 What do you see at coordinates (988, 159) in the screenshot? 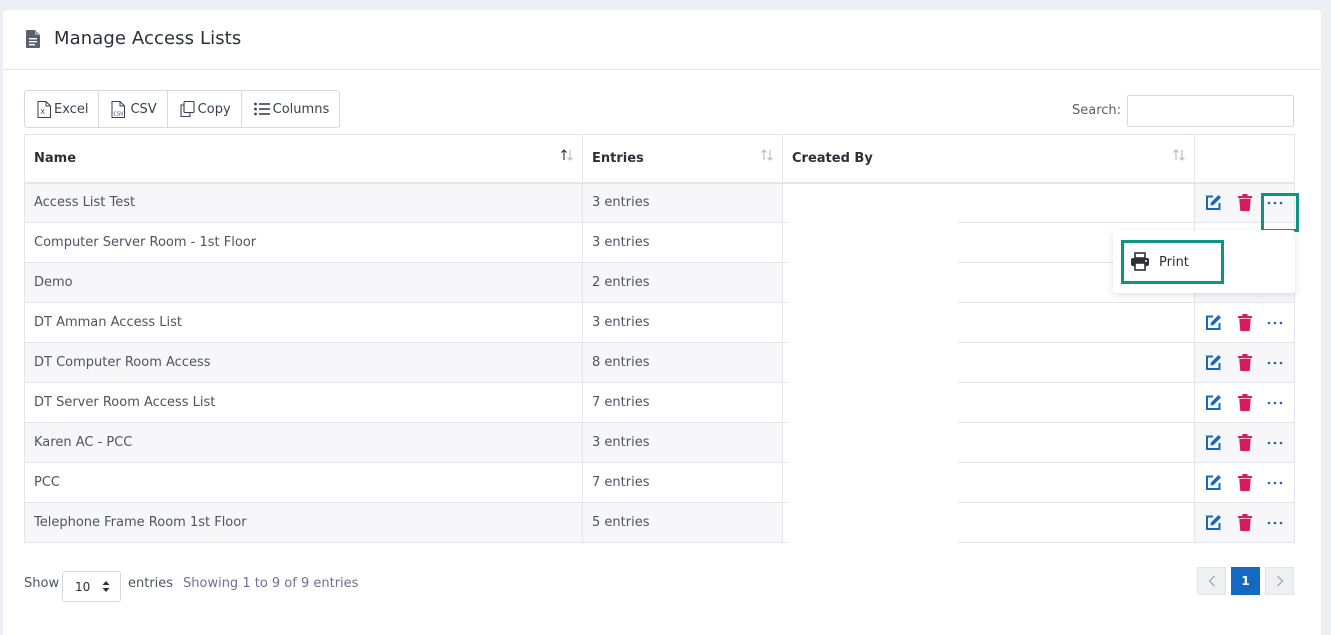
I see `column-header-created-by: Created By` at bounding box center [988, 159].